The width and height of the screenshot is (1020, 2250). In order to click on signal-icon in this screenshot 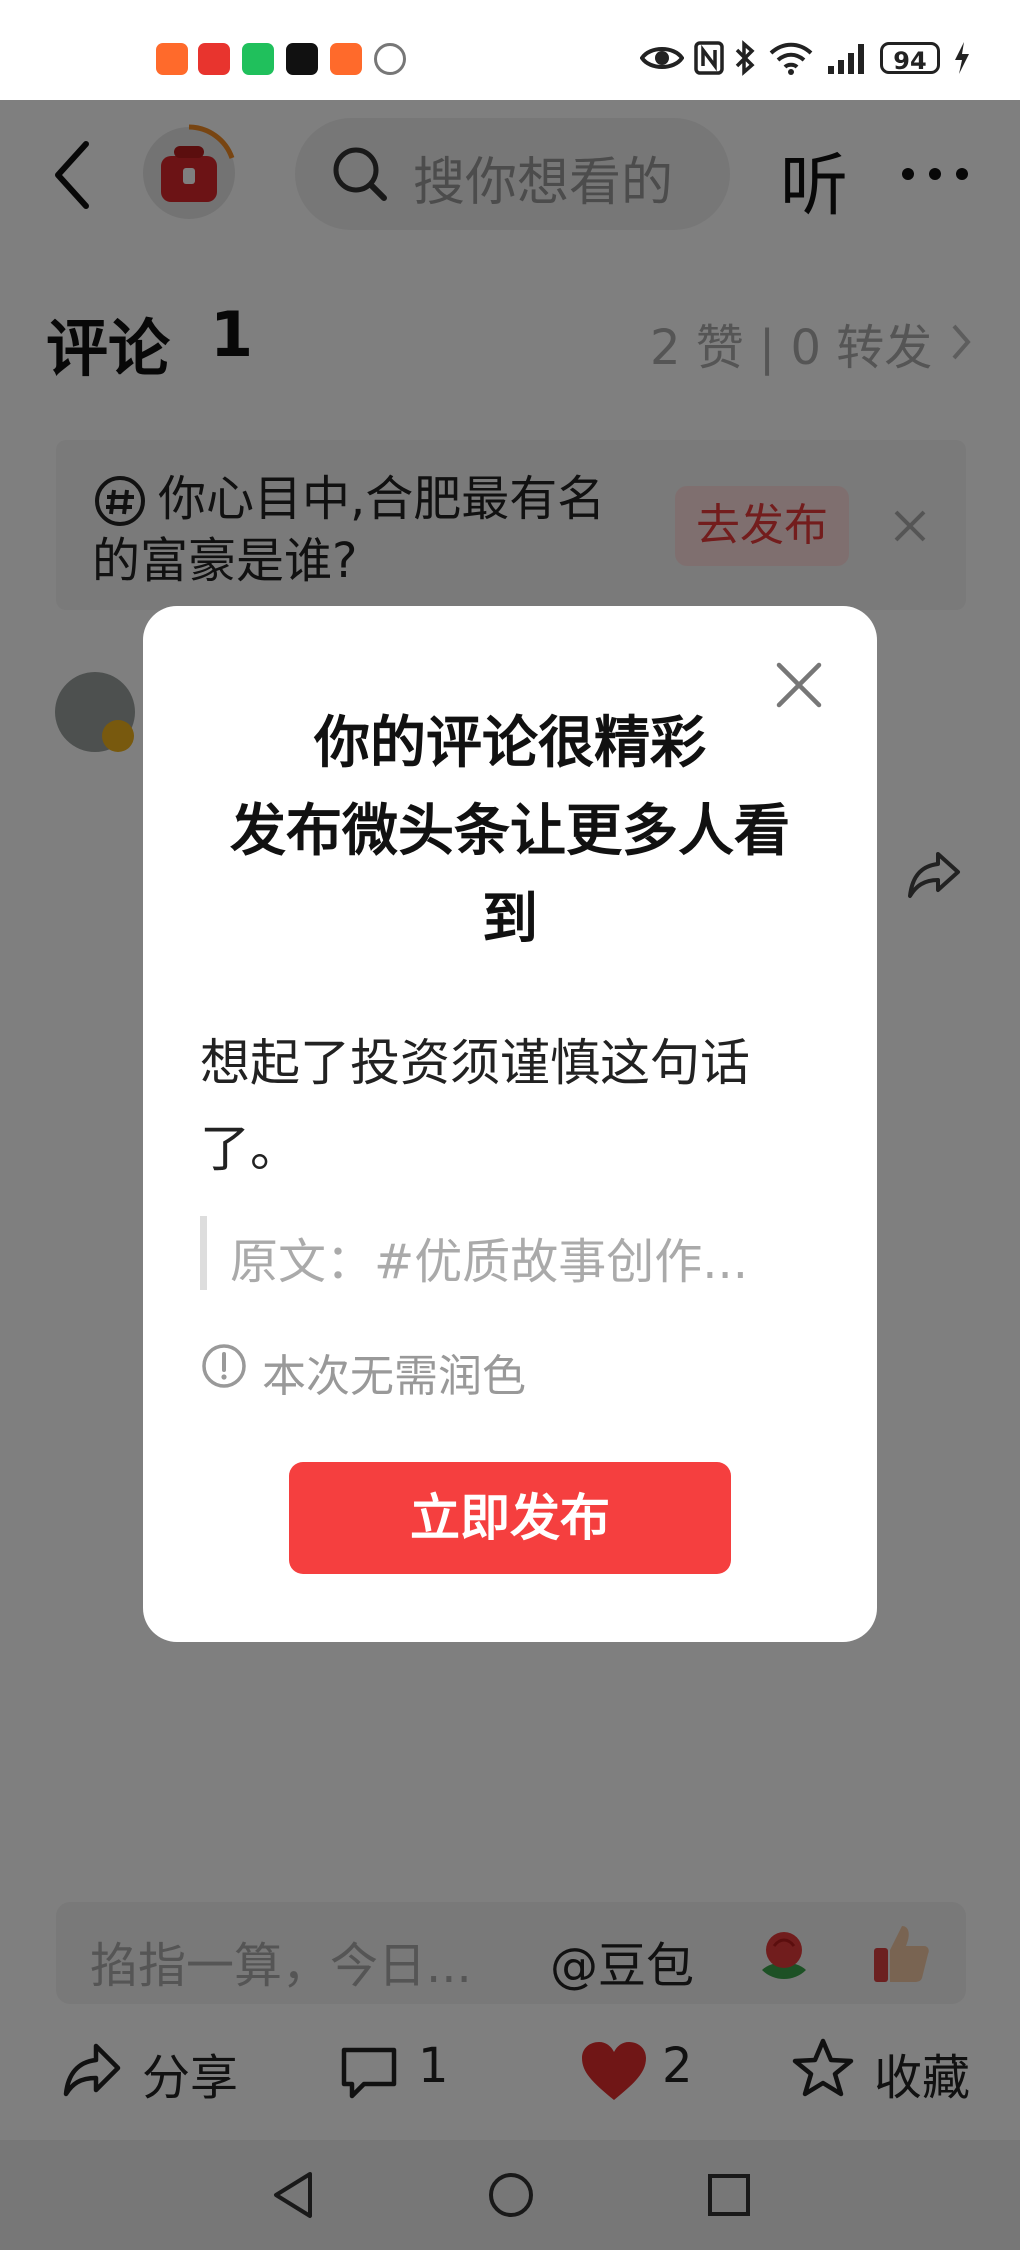, I will do `click(846, 59)`.